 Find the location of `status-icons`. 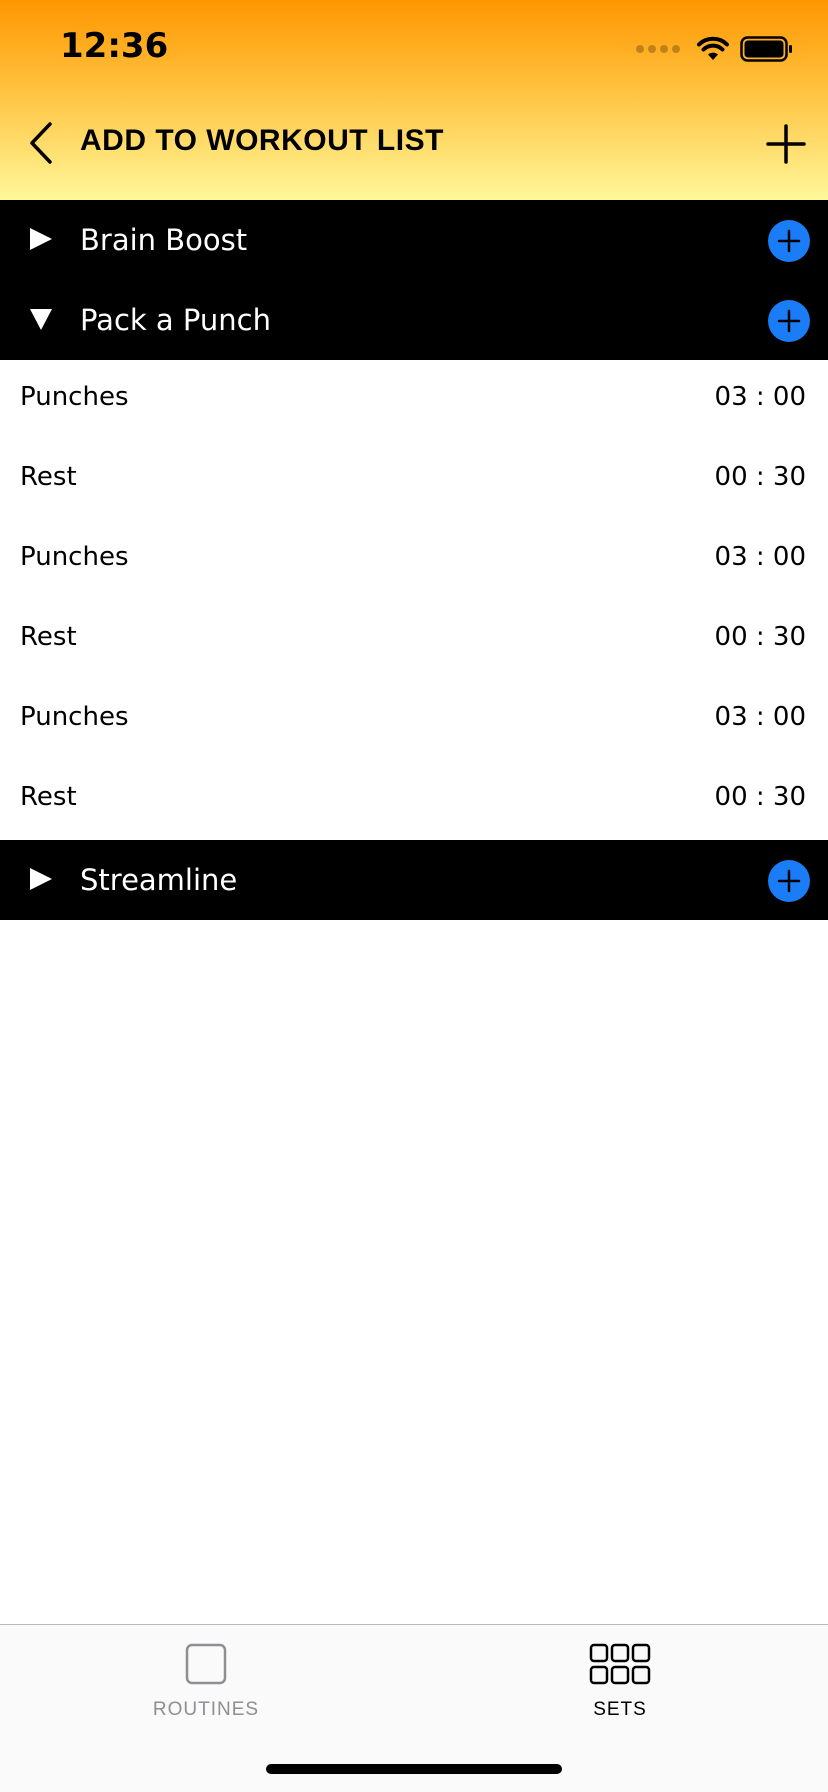

status-icons is located at coordinates (715, 49).